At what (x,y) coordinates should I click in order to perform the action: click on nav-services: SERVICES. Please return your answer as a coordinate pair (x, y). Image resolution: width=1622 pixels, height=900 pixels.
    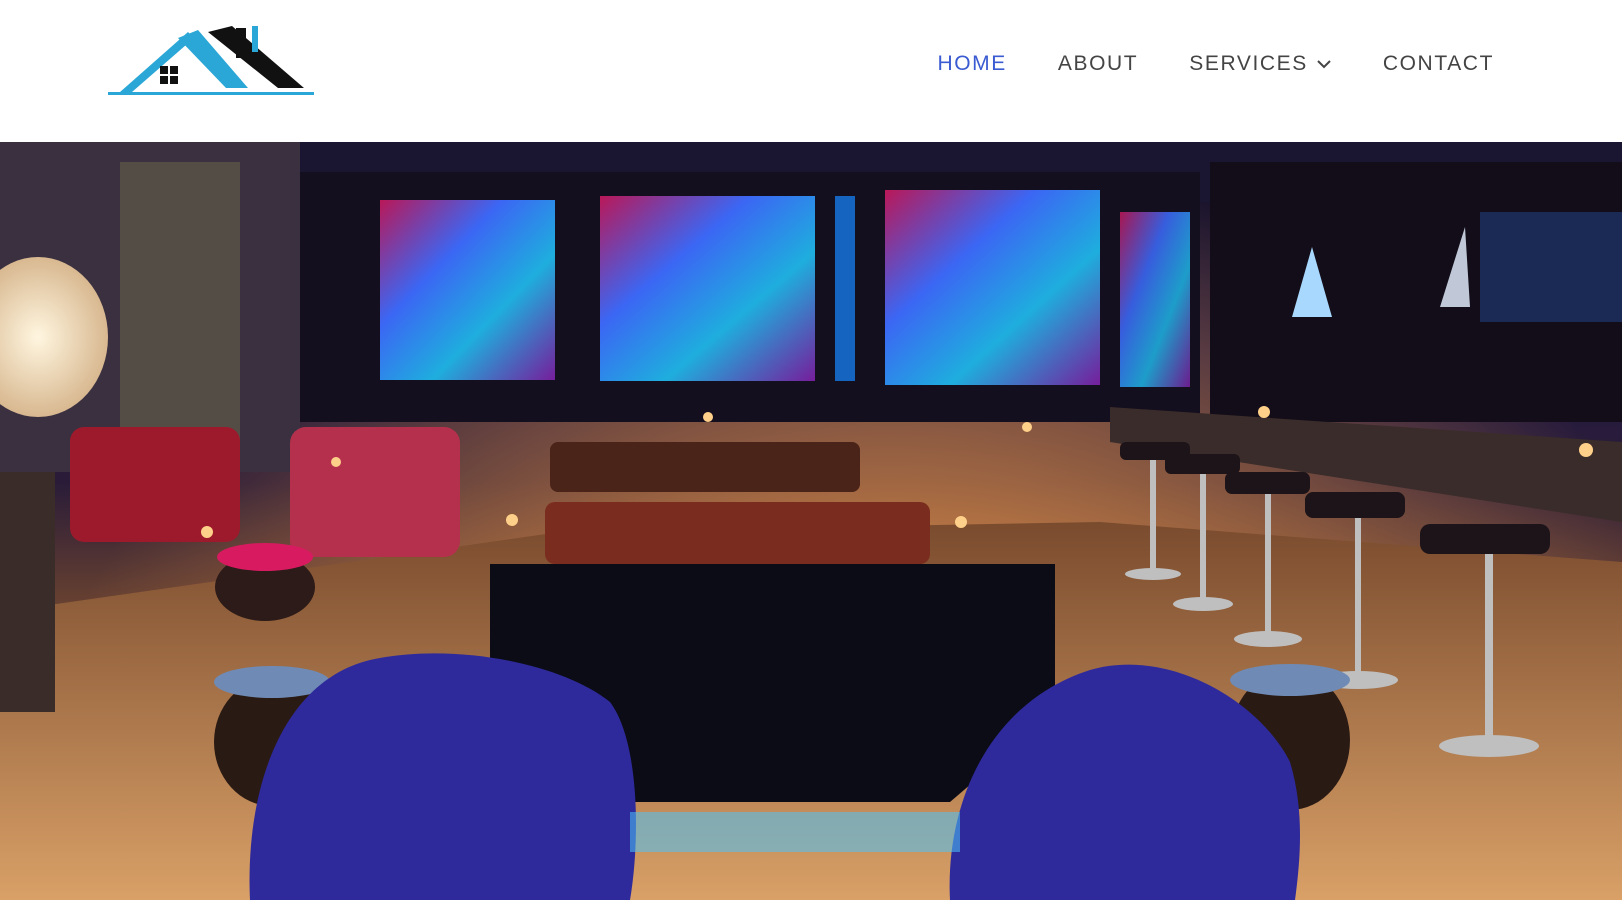
    Looking at the image, I should click on (1260, 64).